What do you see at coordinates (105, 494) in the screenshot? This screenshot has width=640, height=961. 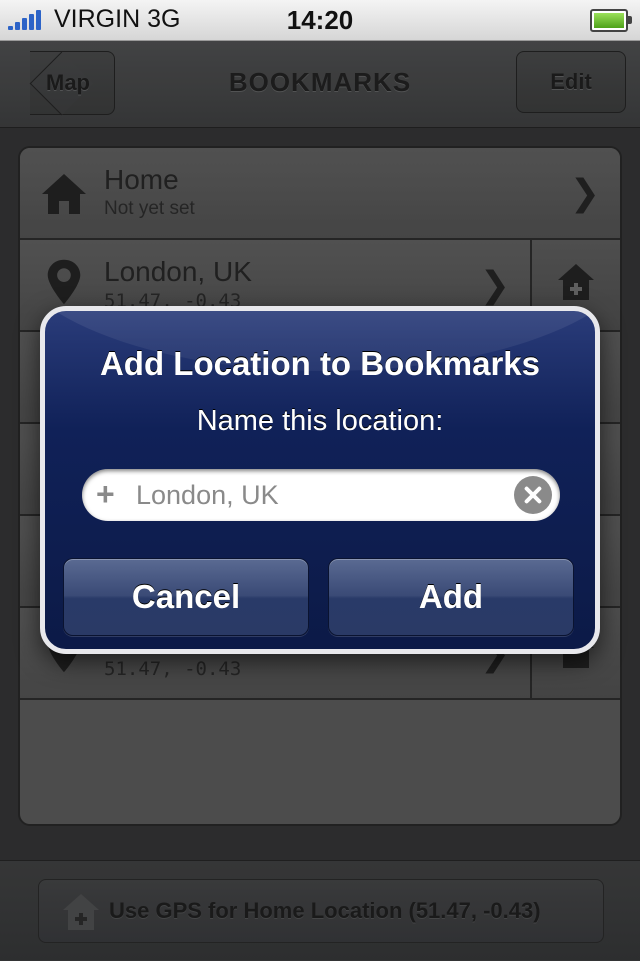 I see `plus-icon: +` at bounding box center [105, 494].